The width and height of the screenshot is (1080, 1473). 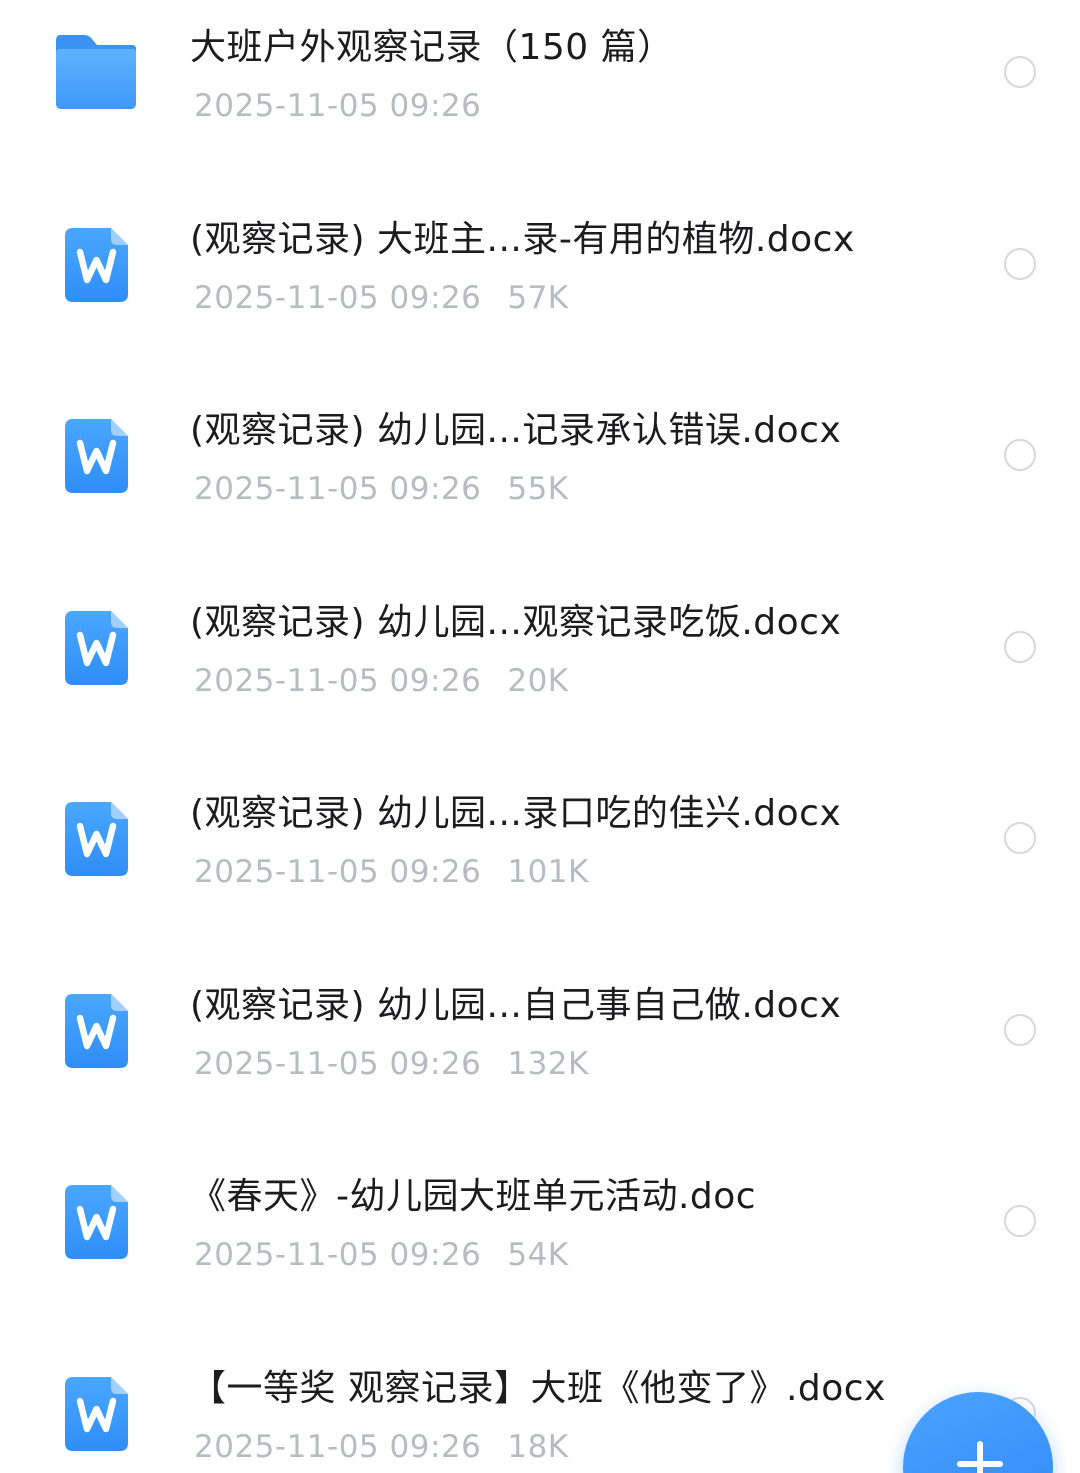 What do you see at coordinates (980, 1457) in the screenshot?
I see `plus-icon` at bounding box center [980, 1457].